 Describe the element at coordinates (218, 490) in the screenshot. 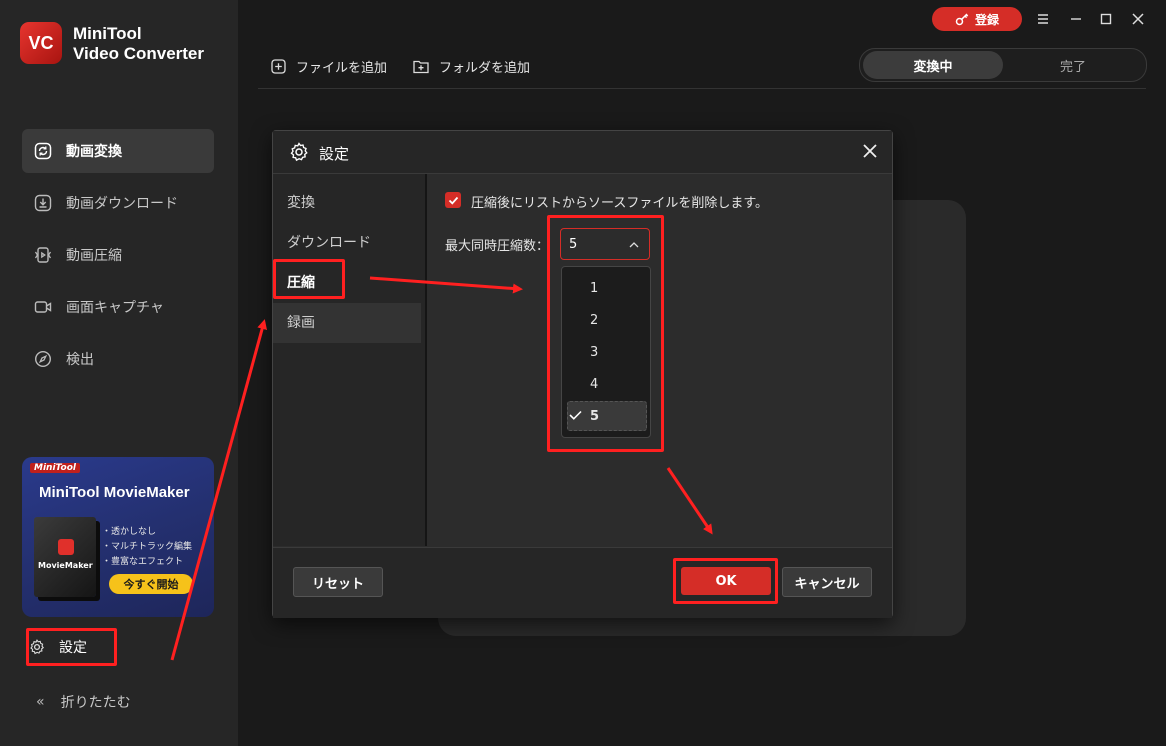

I see `annotation-arrow-to-compress-tab` at that location.